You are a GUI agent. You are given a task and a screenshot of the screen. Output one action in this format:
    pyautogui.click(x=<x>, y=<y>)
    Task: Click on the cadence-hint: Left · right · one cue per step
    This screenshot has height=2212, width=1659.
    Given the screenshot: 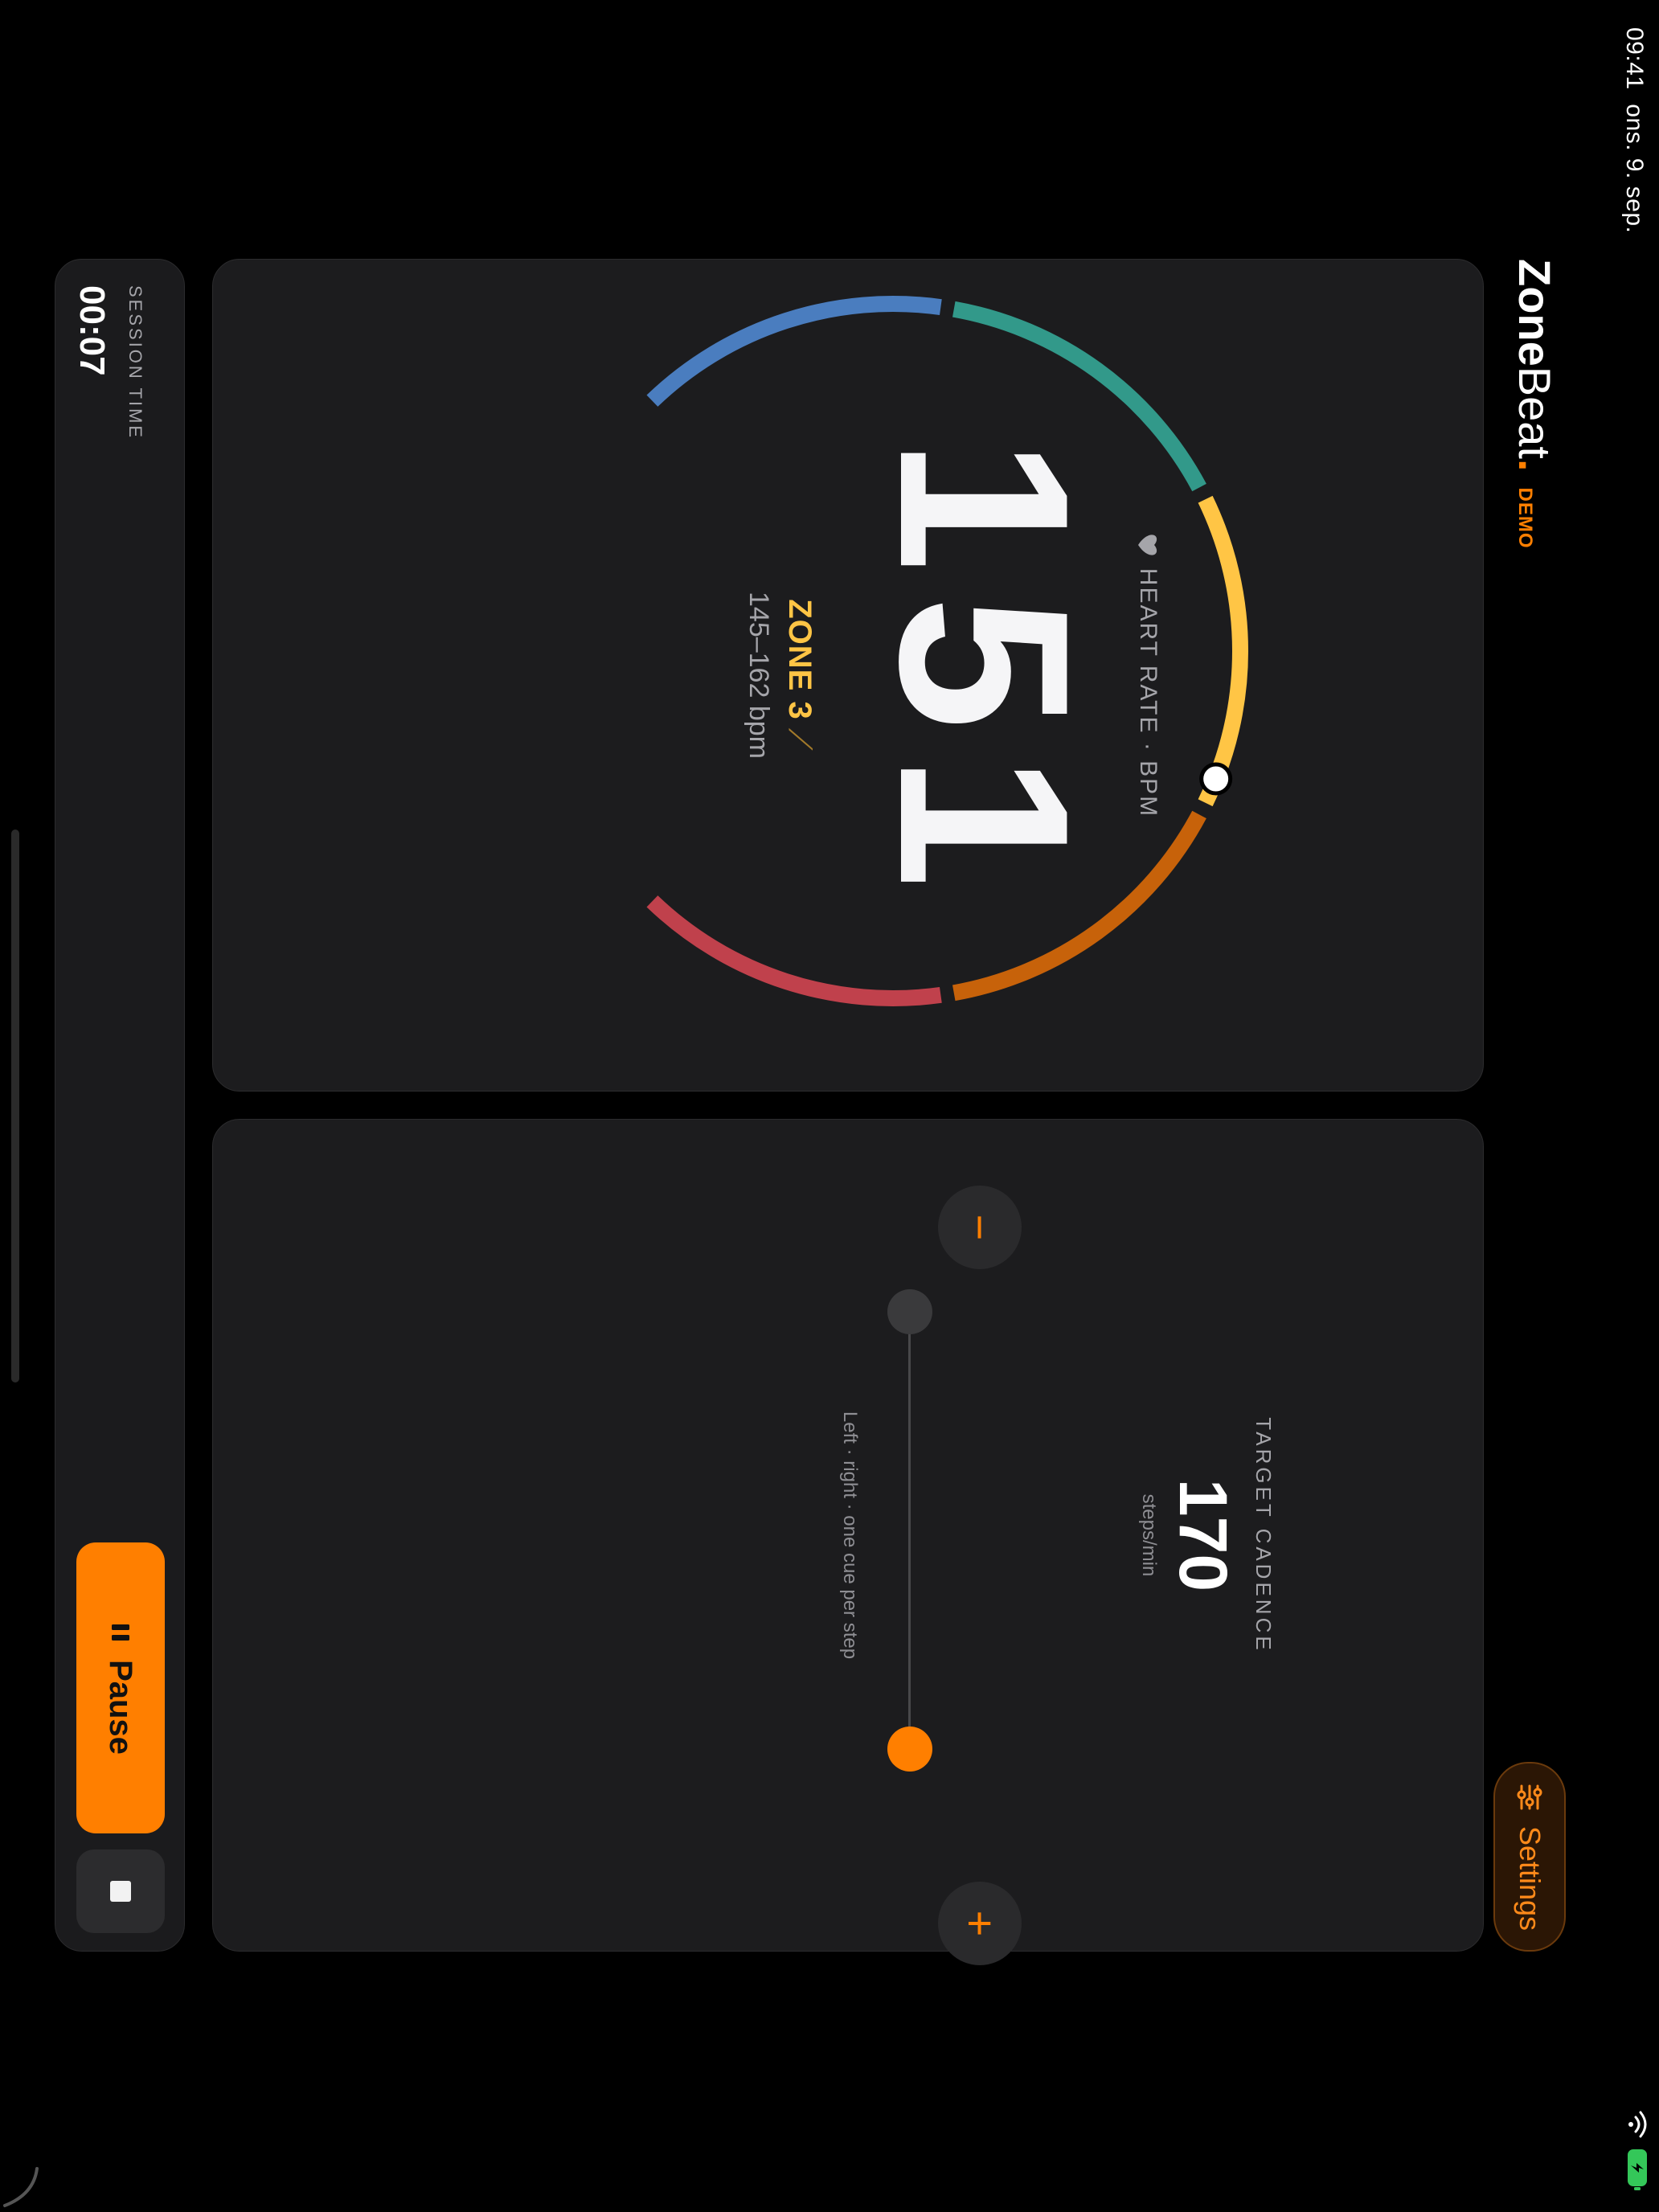 What is the action you would take?
    pyautogui.click(x=850, y=1535)
    